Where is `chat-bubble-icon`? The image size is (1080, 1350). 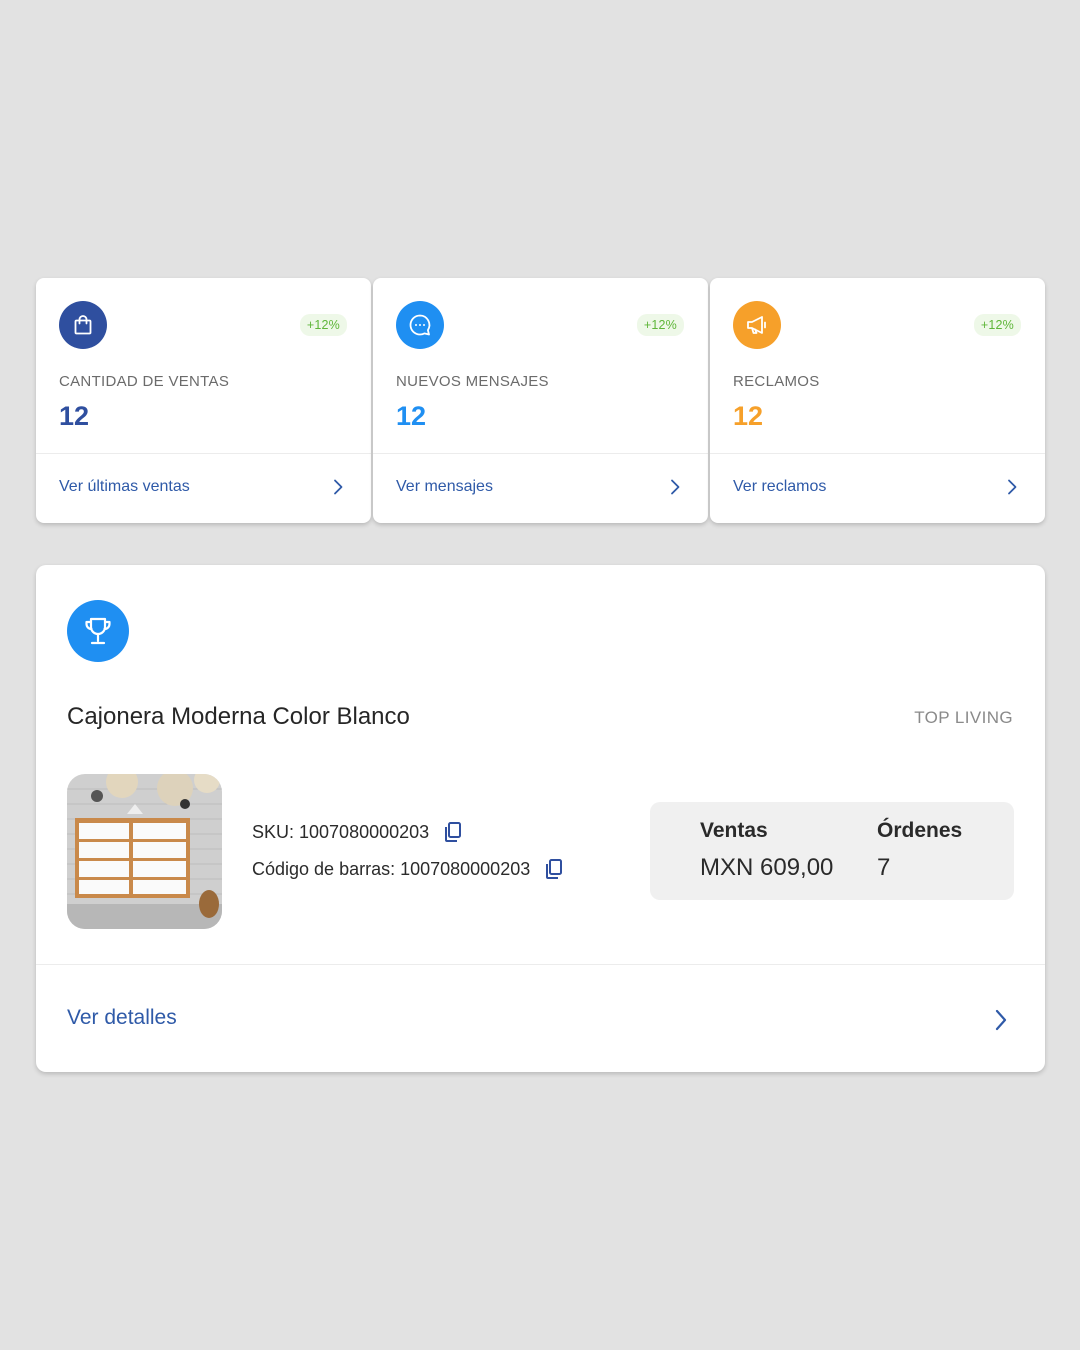 chat-bubble-icon is located at coordinates (420, 325).